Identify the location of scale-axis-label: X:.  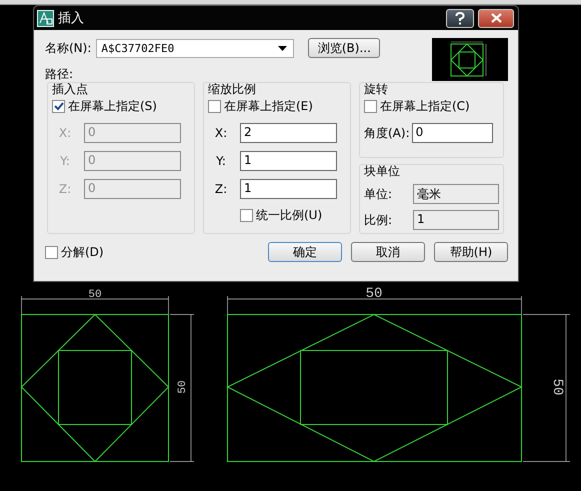
(221, 133).